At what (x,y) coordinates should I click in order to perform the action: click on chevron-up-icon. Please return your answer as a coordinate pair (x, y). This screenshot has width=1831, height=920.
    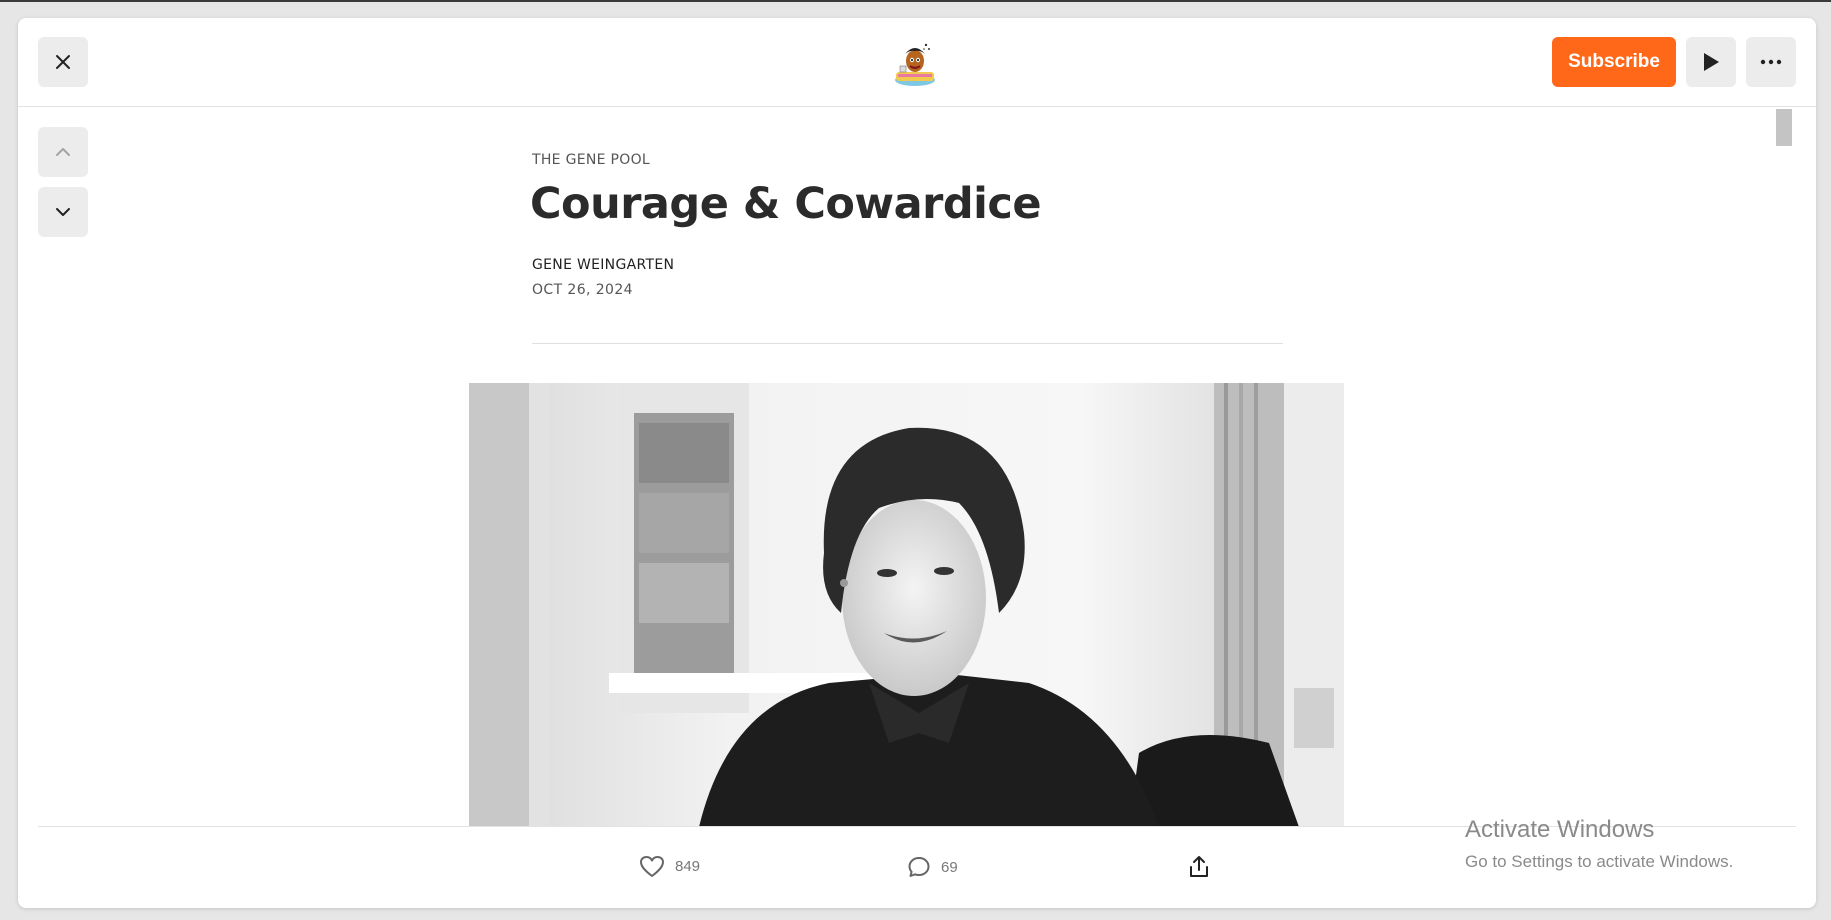
    Looking at the image, I should click on (63, 152).